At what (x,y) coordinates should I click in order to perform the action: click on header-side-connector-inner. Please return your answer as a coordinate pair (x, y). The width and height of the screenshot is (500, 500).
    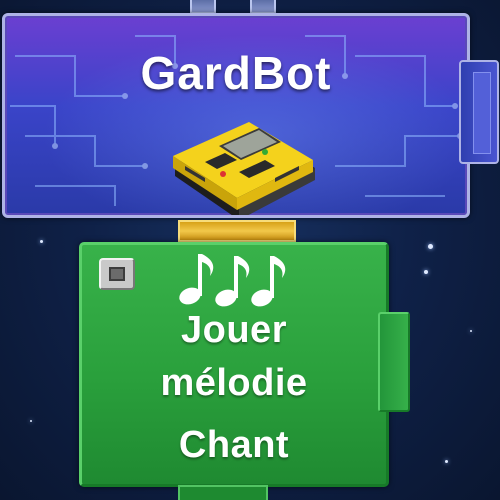
    Looking at the image, I should click on (482, 113).